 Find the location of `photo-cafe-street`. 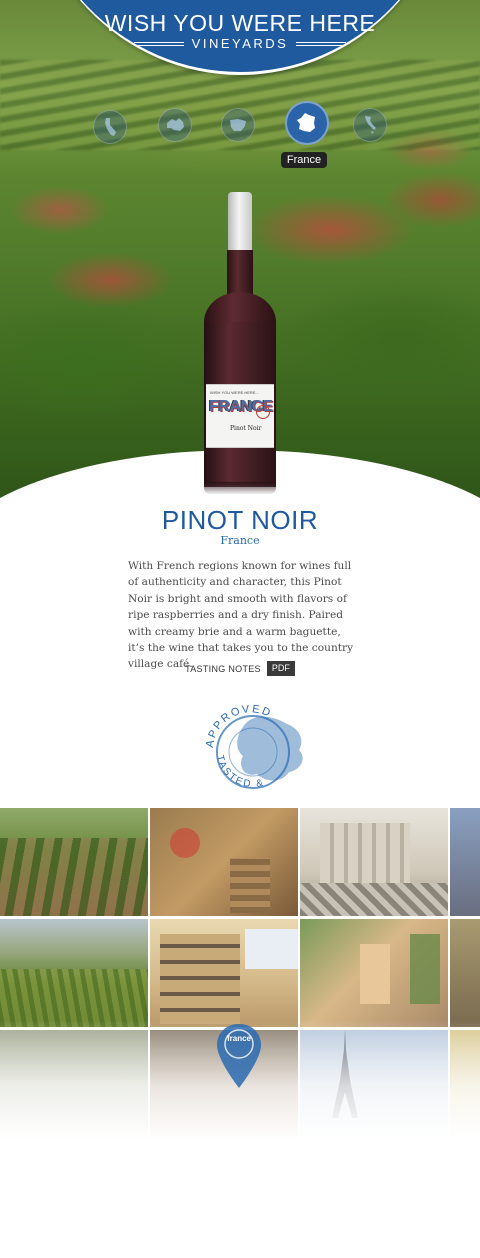

photo-cafe-street is located at coordinates (465, 973).